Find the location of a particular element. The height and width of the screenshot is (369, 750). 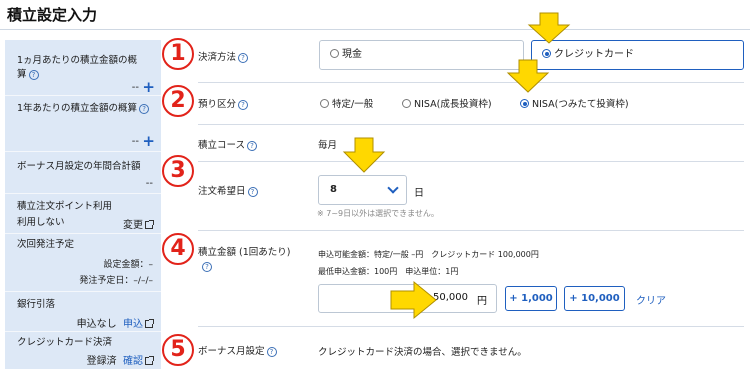

account-type-label: 預り区分 is located at coordinates (217, 104).